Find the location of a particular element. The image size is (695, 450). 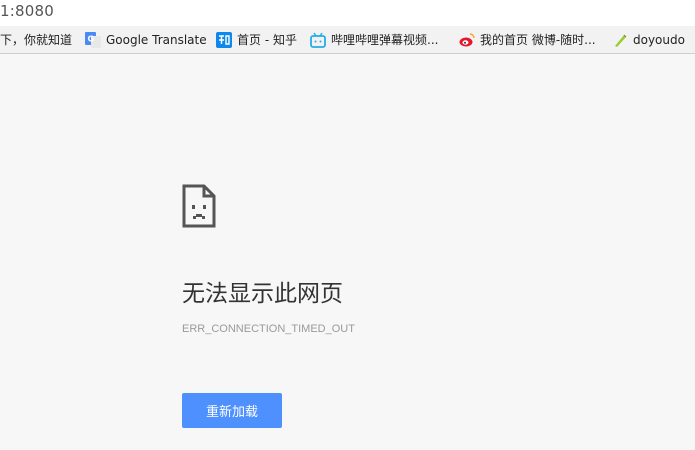

bookmark-baidu: 下，你就知道 is located at coordinates (36, 39).